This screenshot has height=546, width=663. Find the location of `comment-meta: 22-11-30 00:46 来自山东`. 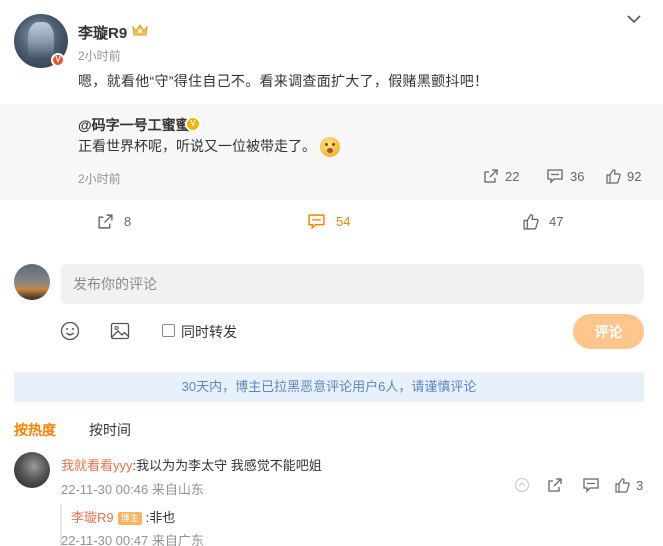

comment-meta: 22-11-30 00:46 来自山东 is located at coordinates (132, 489).